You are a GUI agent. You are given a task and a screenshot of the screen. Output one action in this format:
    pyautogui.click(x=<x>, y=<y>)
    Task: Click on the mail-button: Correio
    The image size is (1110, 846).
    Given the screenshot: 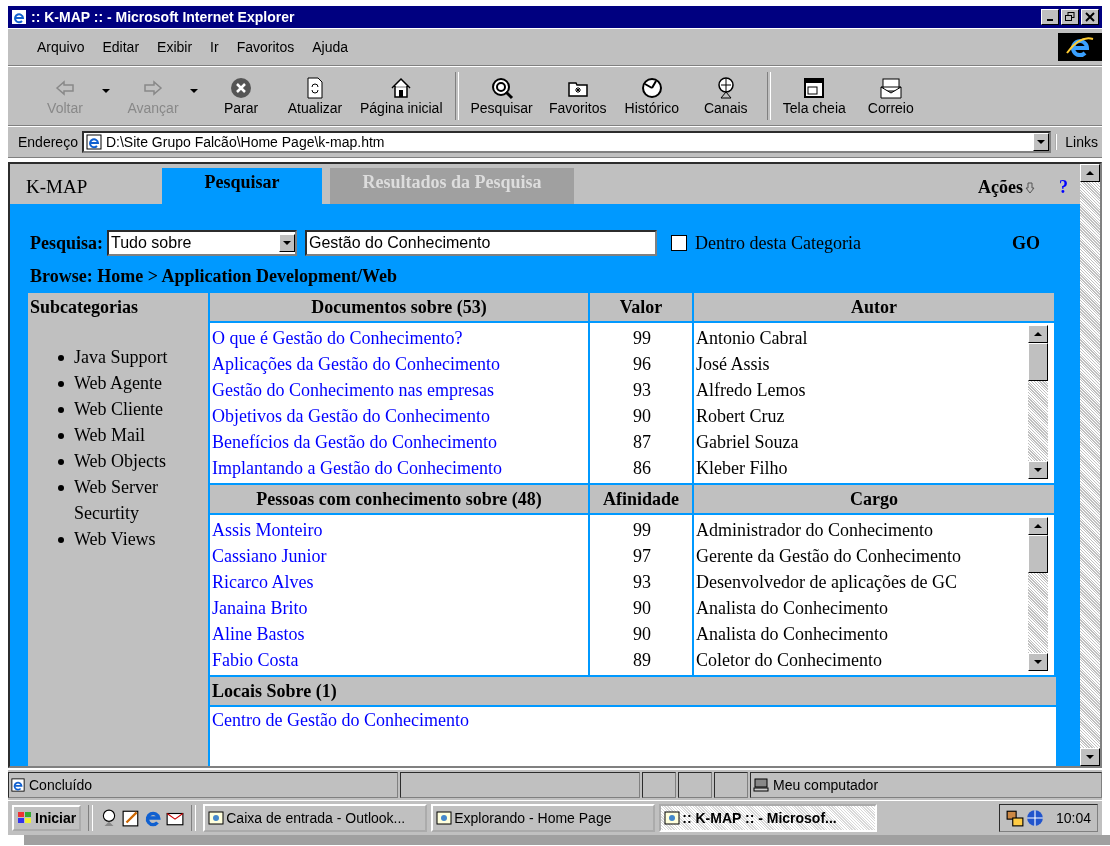 What is the action you would take?
    pyautogui.click(x=890, y=96)
    